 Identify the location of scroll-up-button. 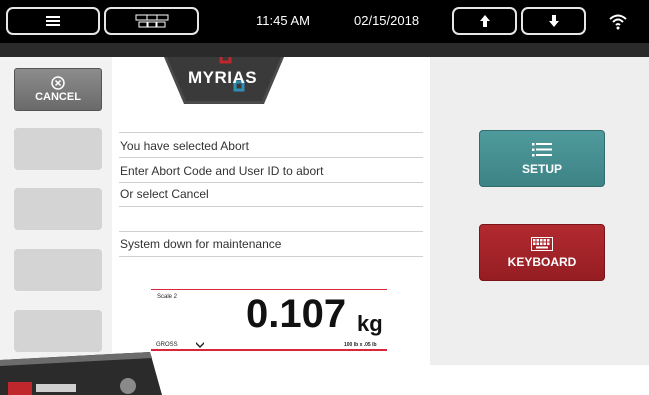
(484, 21).